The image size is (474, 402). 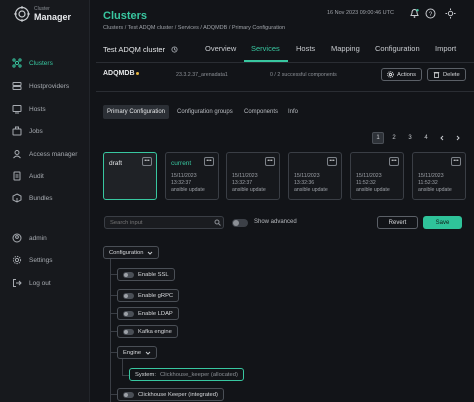 I want to click on sidebar-item-label: Access manager, so click(x=53, y=154).